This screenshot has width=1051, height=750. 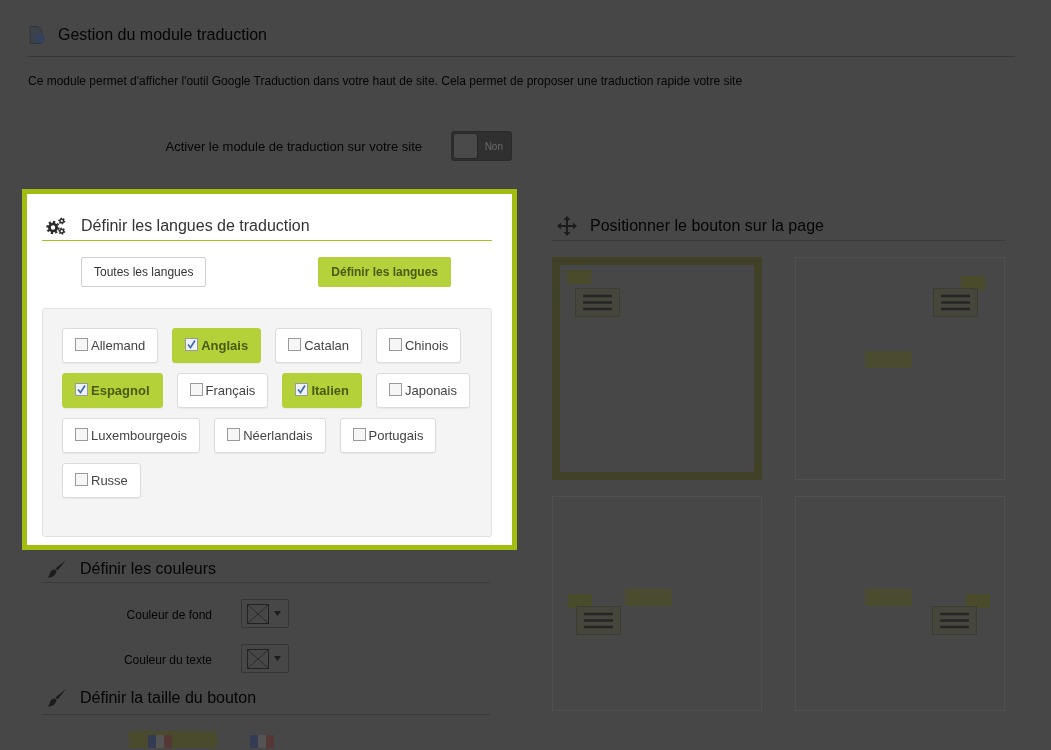 What do you see at coordinates (144, 272) in the screenshot?
I see `mode-button: Toutes les langues` at bounding box center [144, 272].